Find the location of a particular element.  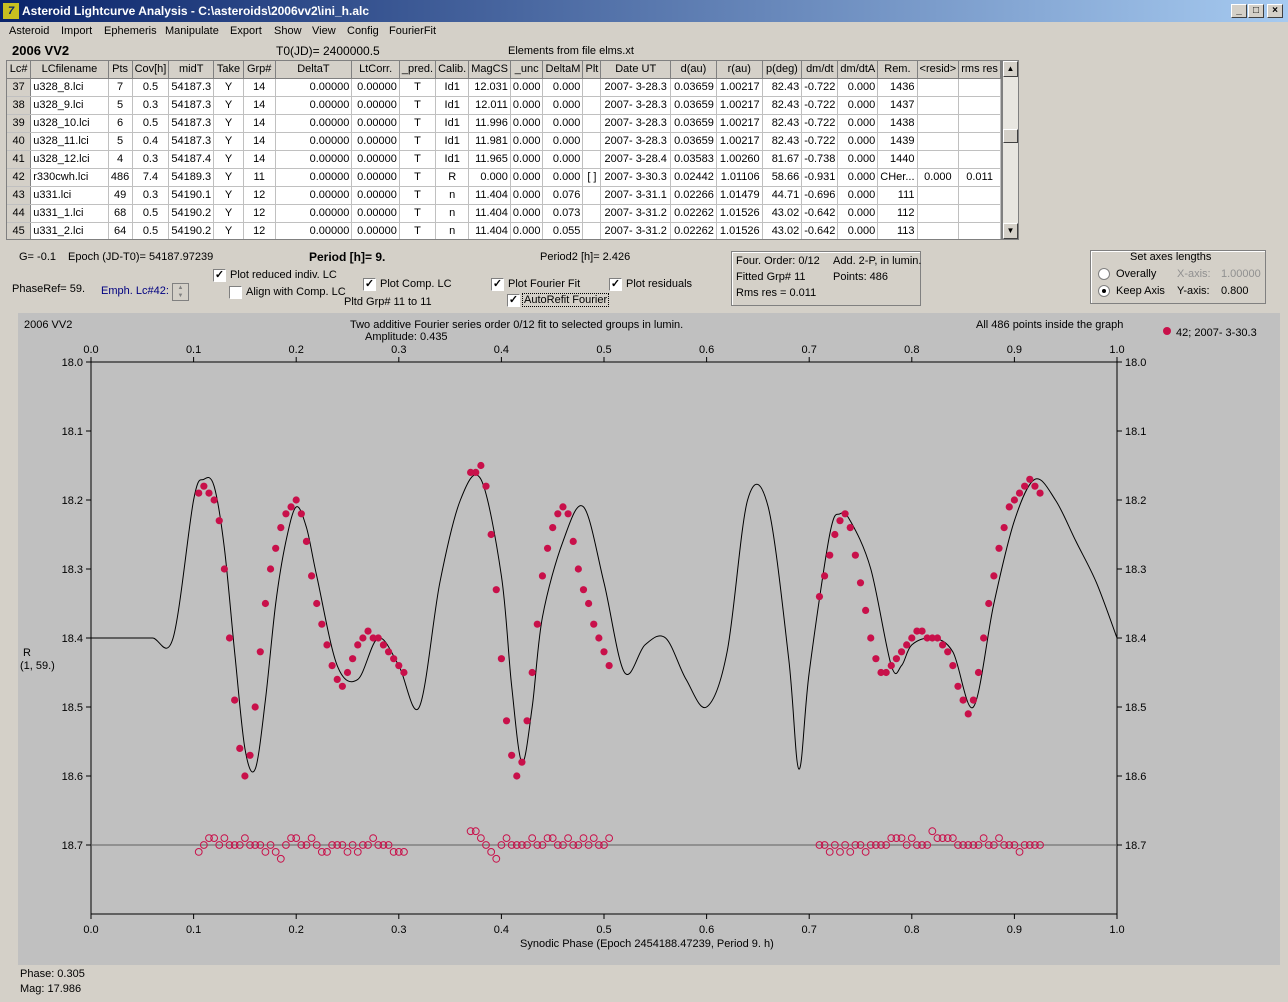

x-tick-label-bottom: 0.7 is located at coordinates (809, 930).